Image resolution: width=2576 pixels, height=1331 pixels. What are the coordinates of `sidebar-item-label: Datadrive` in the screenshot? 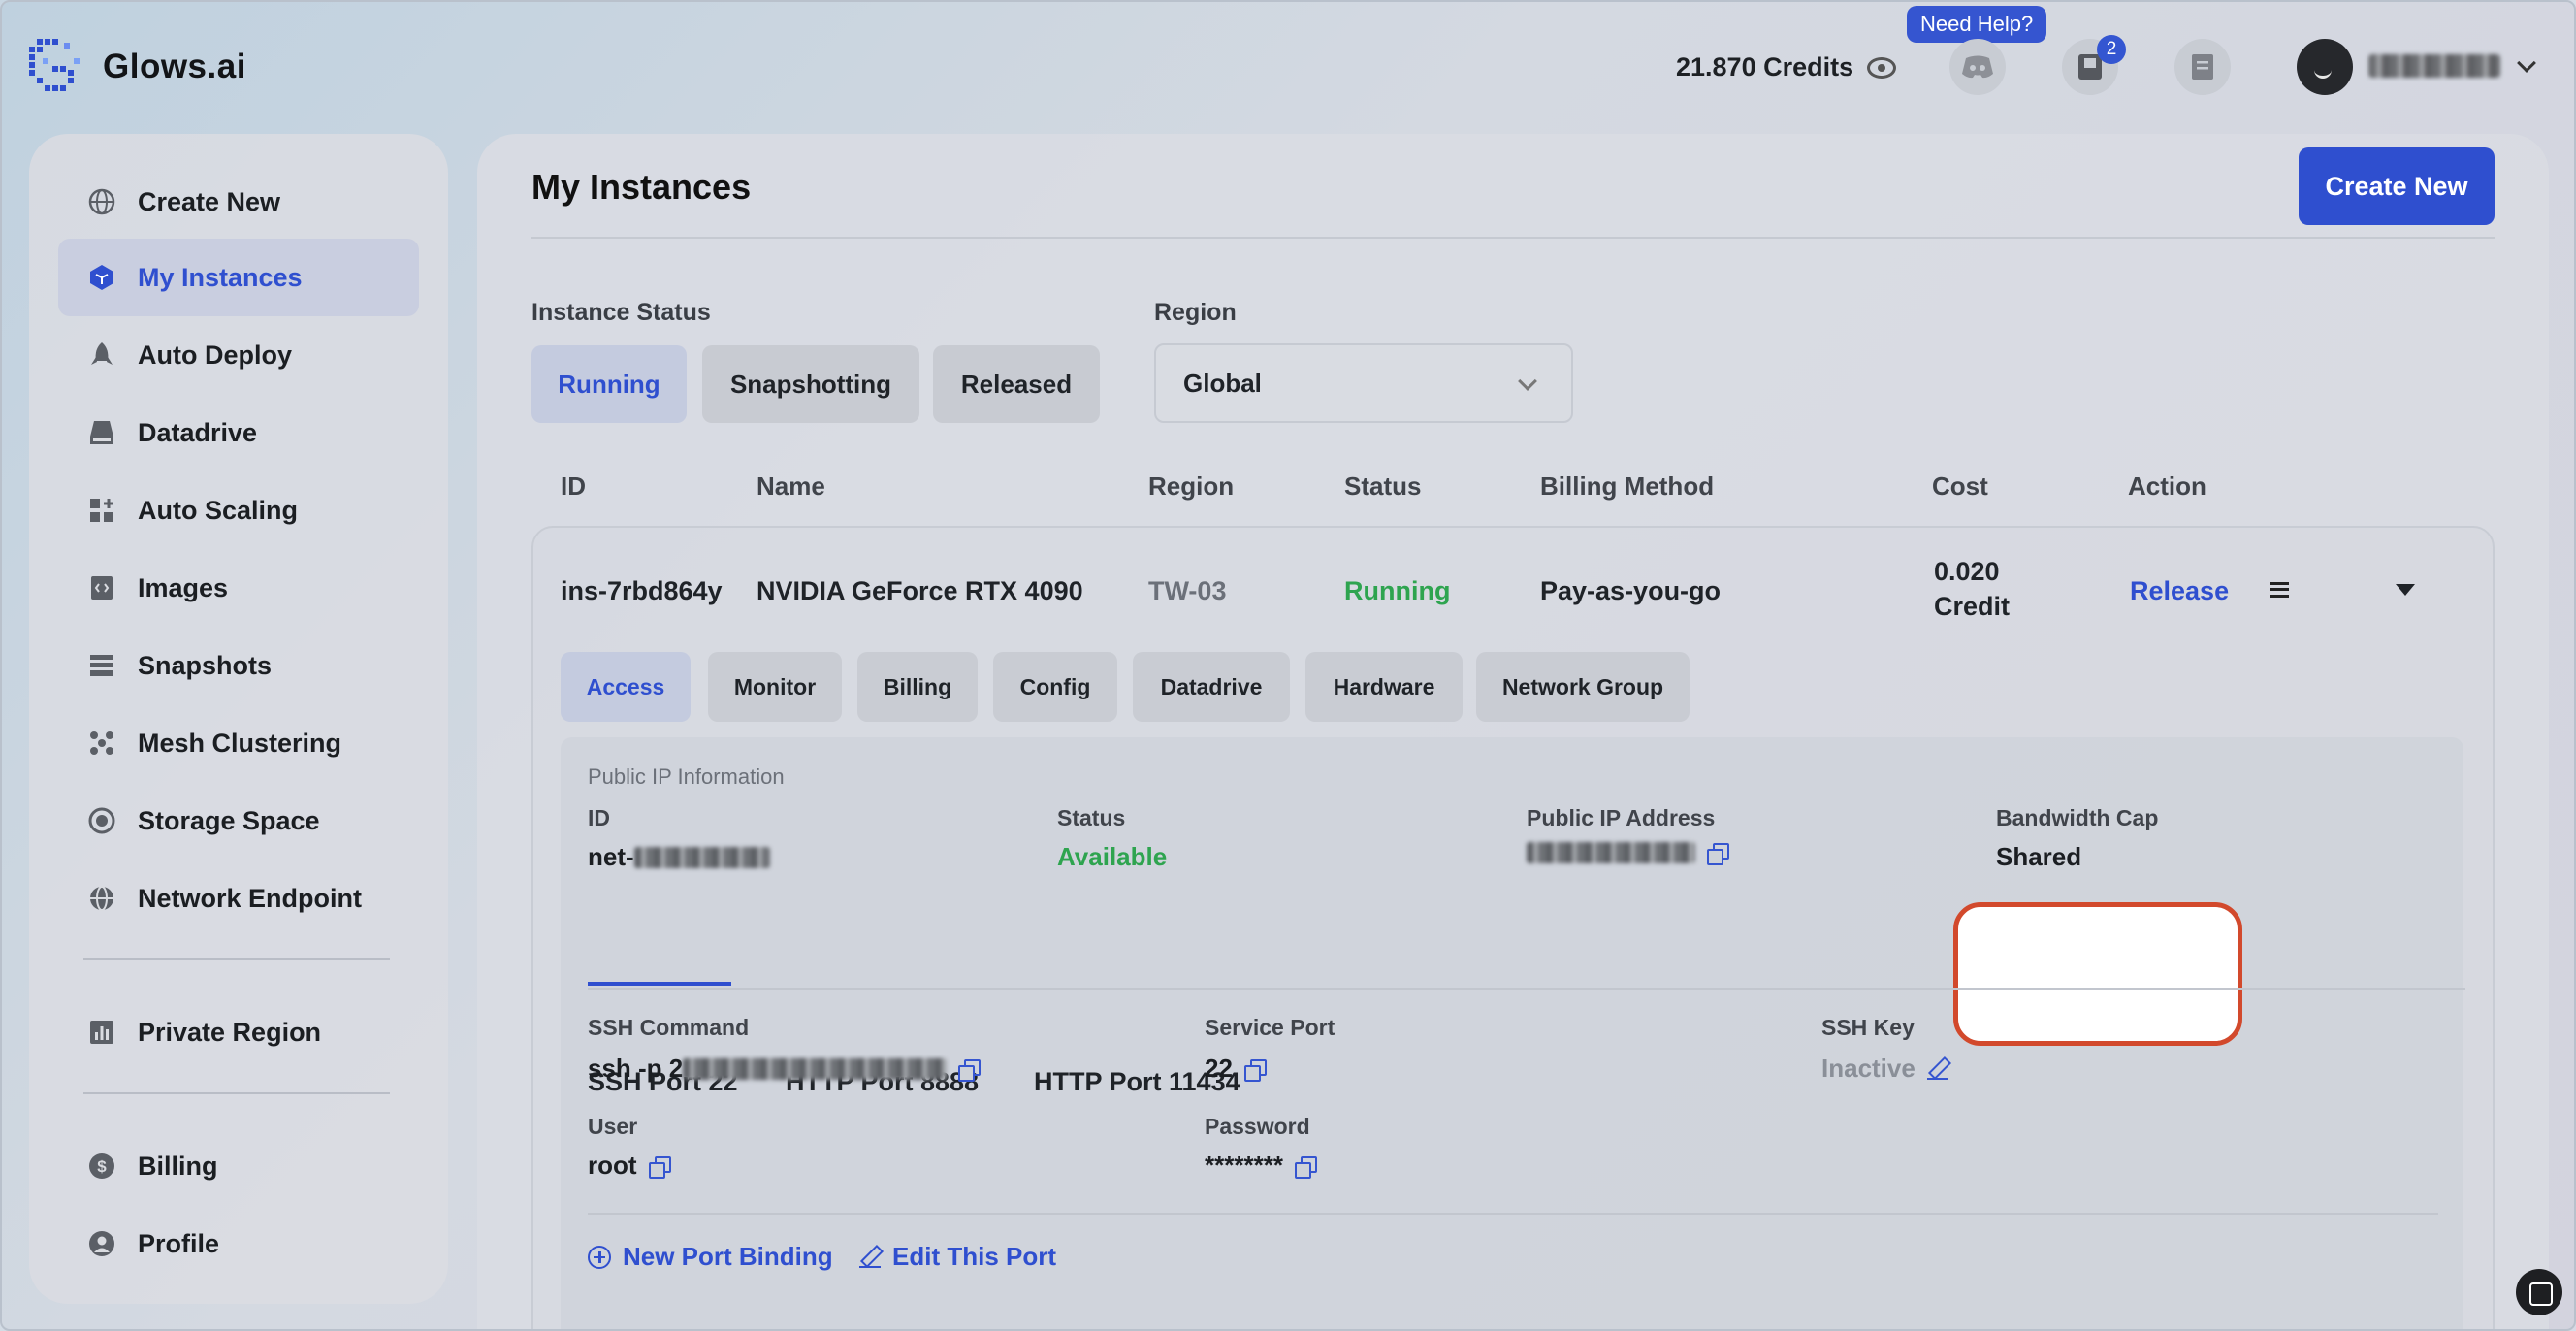 It's located at (198, 432).